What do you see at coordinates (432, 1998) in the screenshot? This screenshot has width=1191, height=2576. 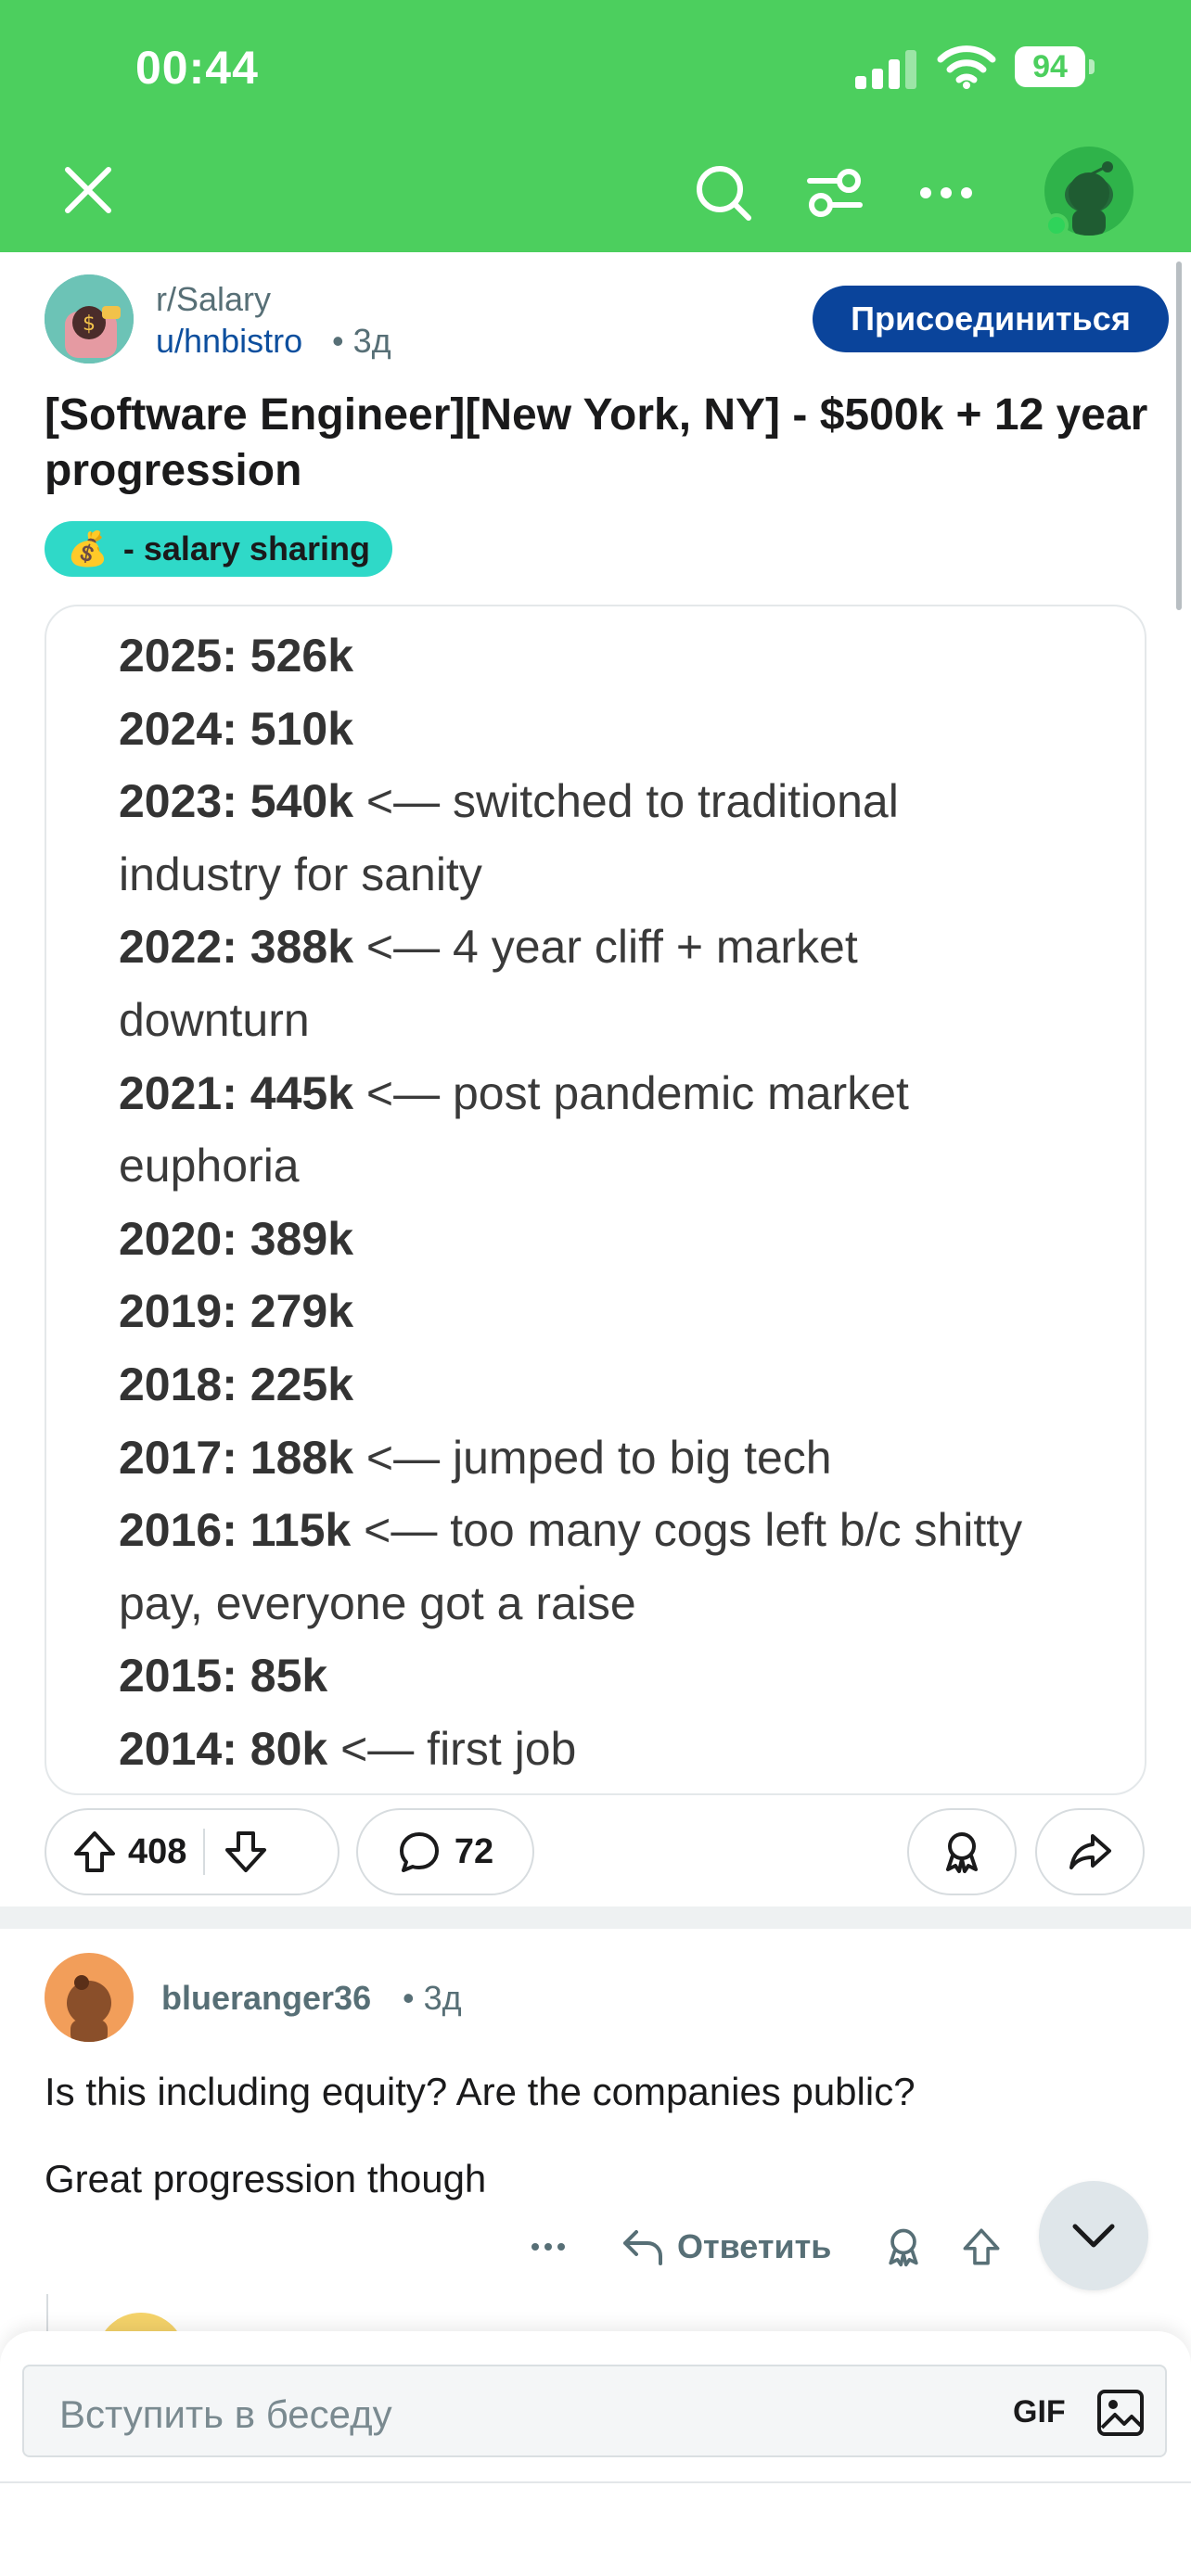 I see `comment-time: • 3д` at bounding box center [432, 1998].